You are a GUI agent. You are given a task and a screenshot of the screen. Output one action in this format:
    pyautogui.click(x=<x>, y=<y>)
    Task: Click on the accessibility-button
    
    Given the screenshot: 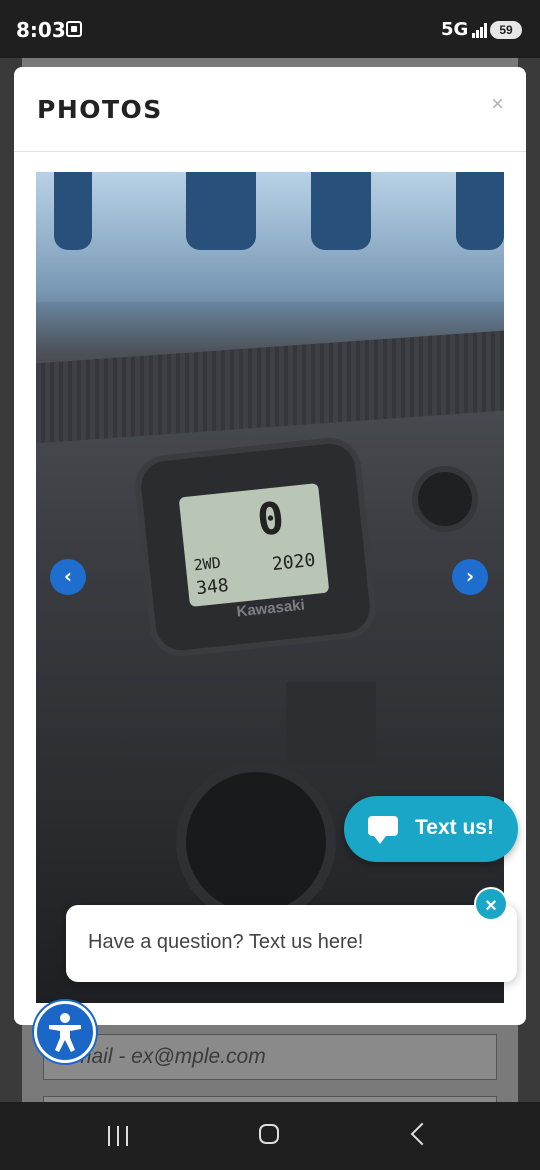 What is the action you would take?
    pyautogui.click(x=65, y=1032)
    